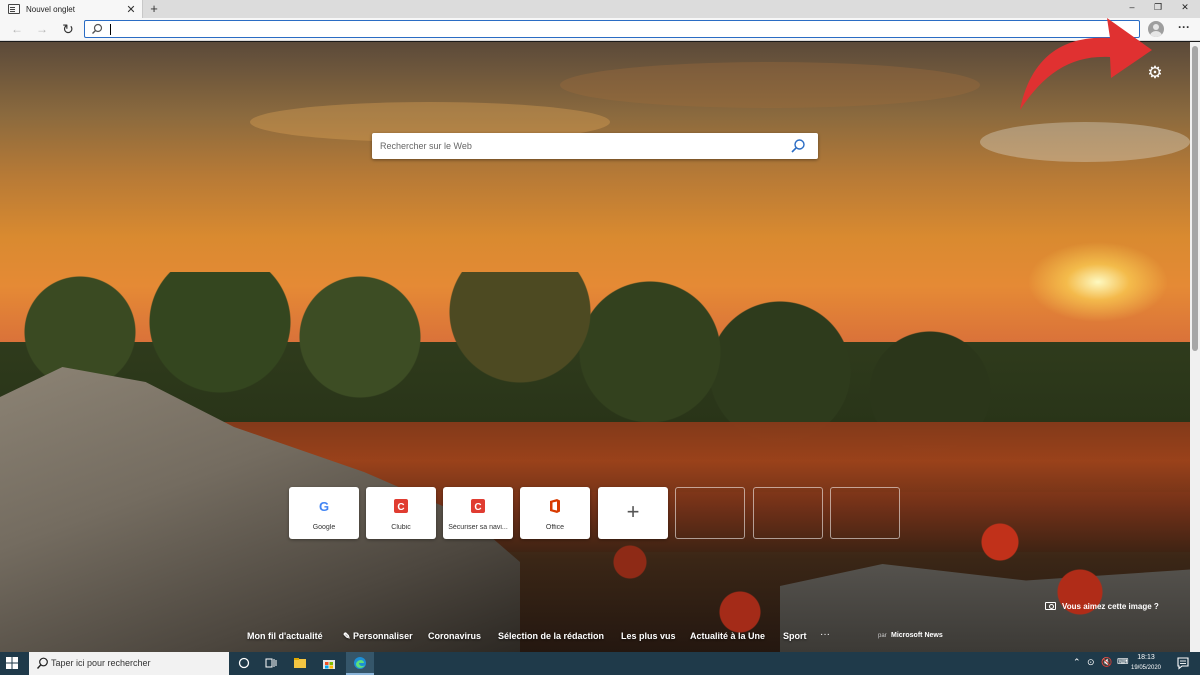 The width and height of the screenshot is (1200, 675). I want to click on quick-link-office: Office, so click(555, 513).